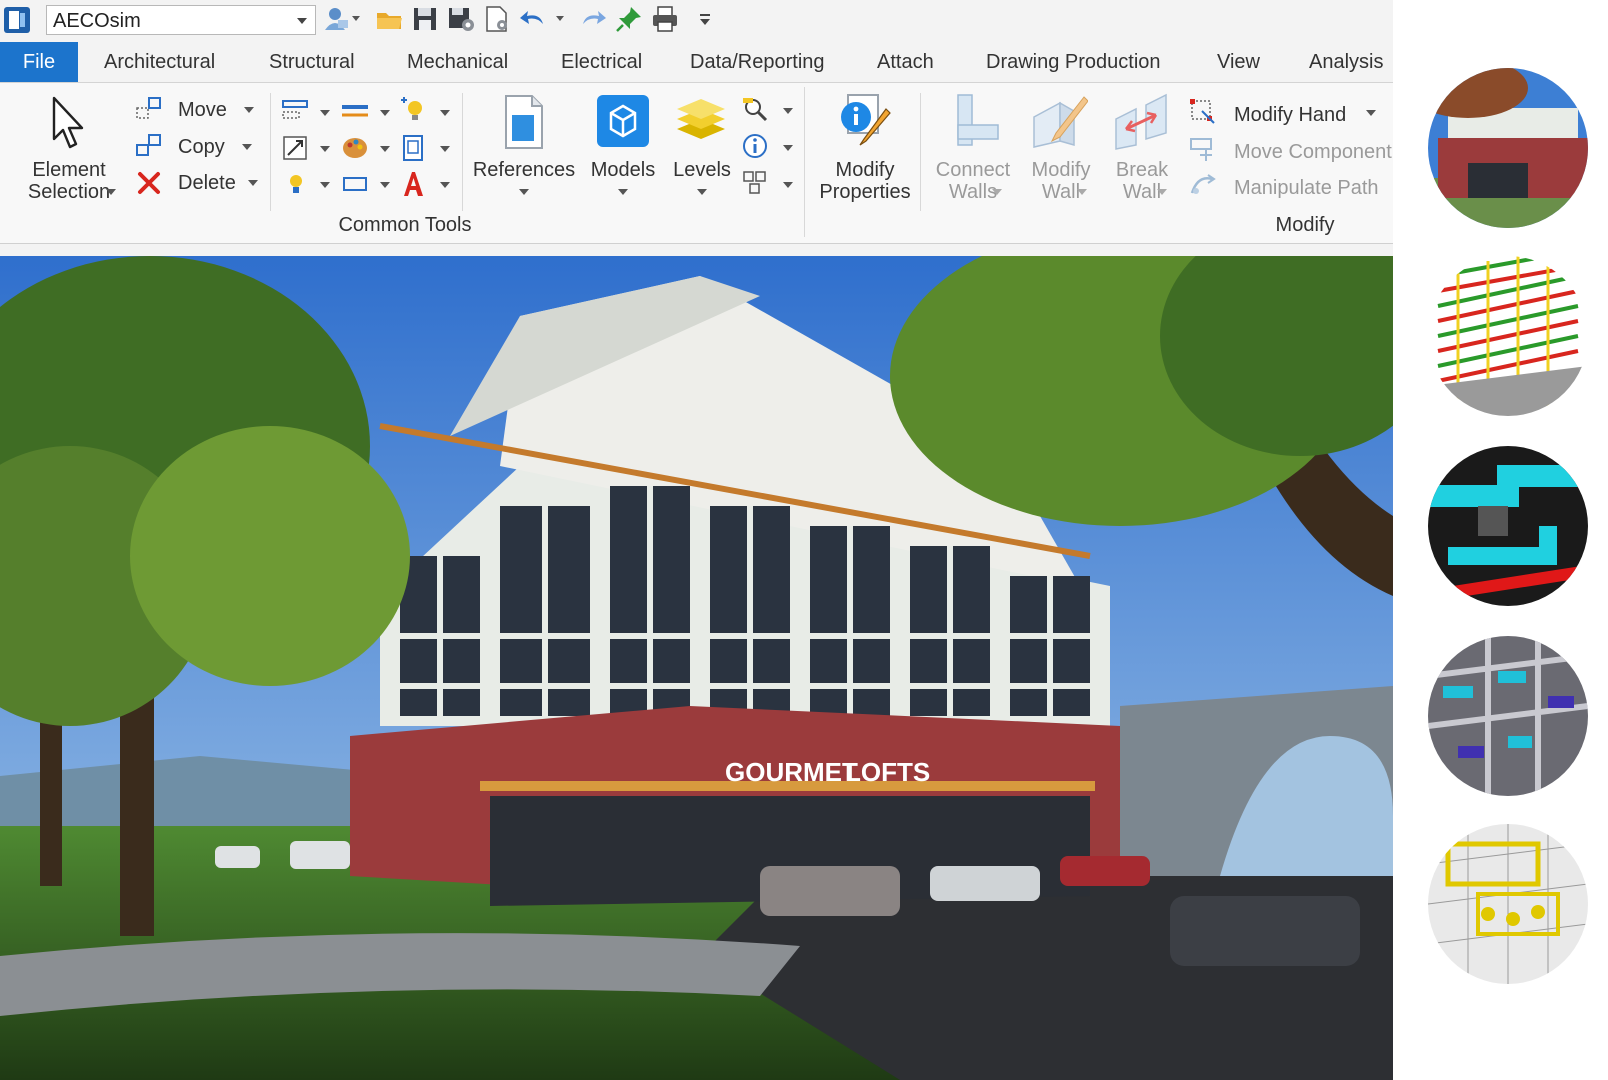 The image size is (1608, 1080). I want to click on quick-access-toolbar: AECOsim, so click(696, 20).